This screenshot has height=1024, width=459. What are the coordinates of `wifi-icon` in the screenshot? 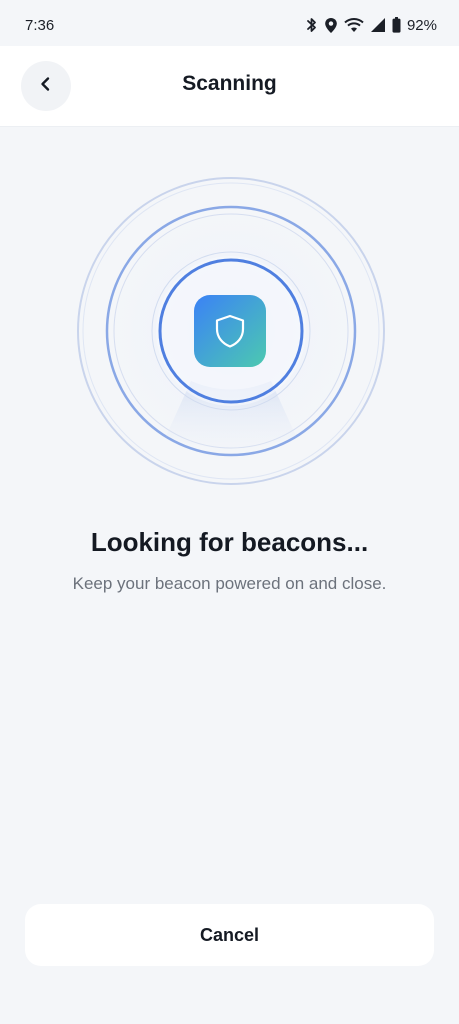 It's located at (354, 25).